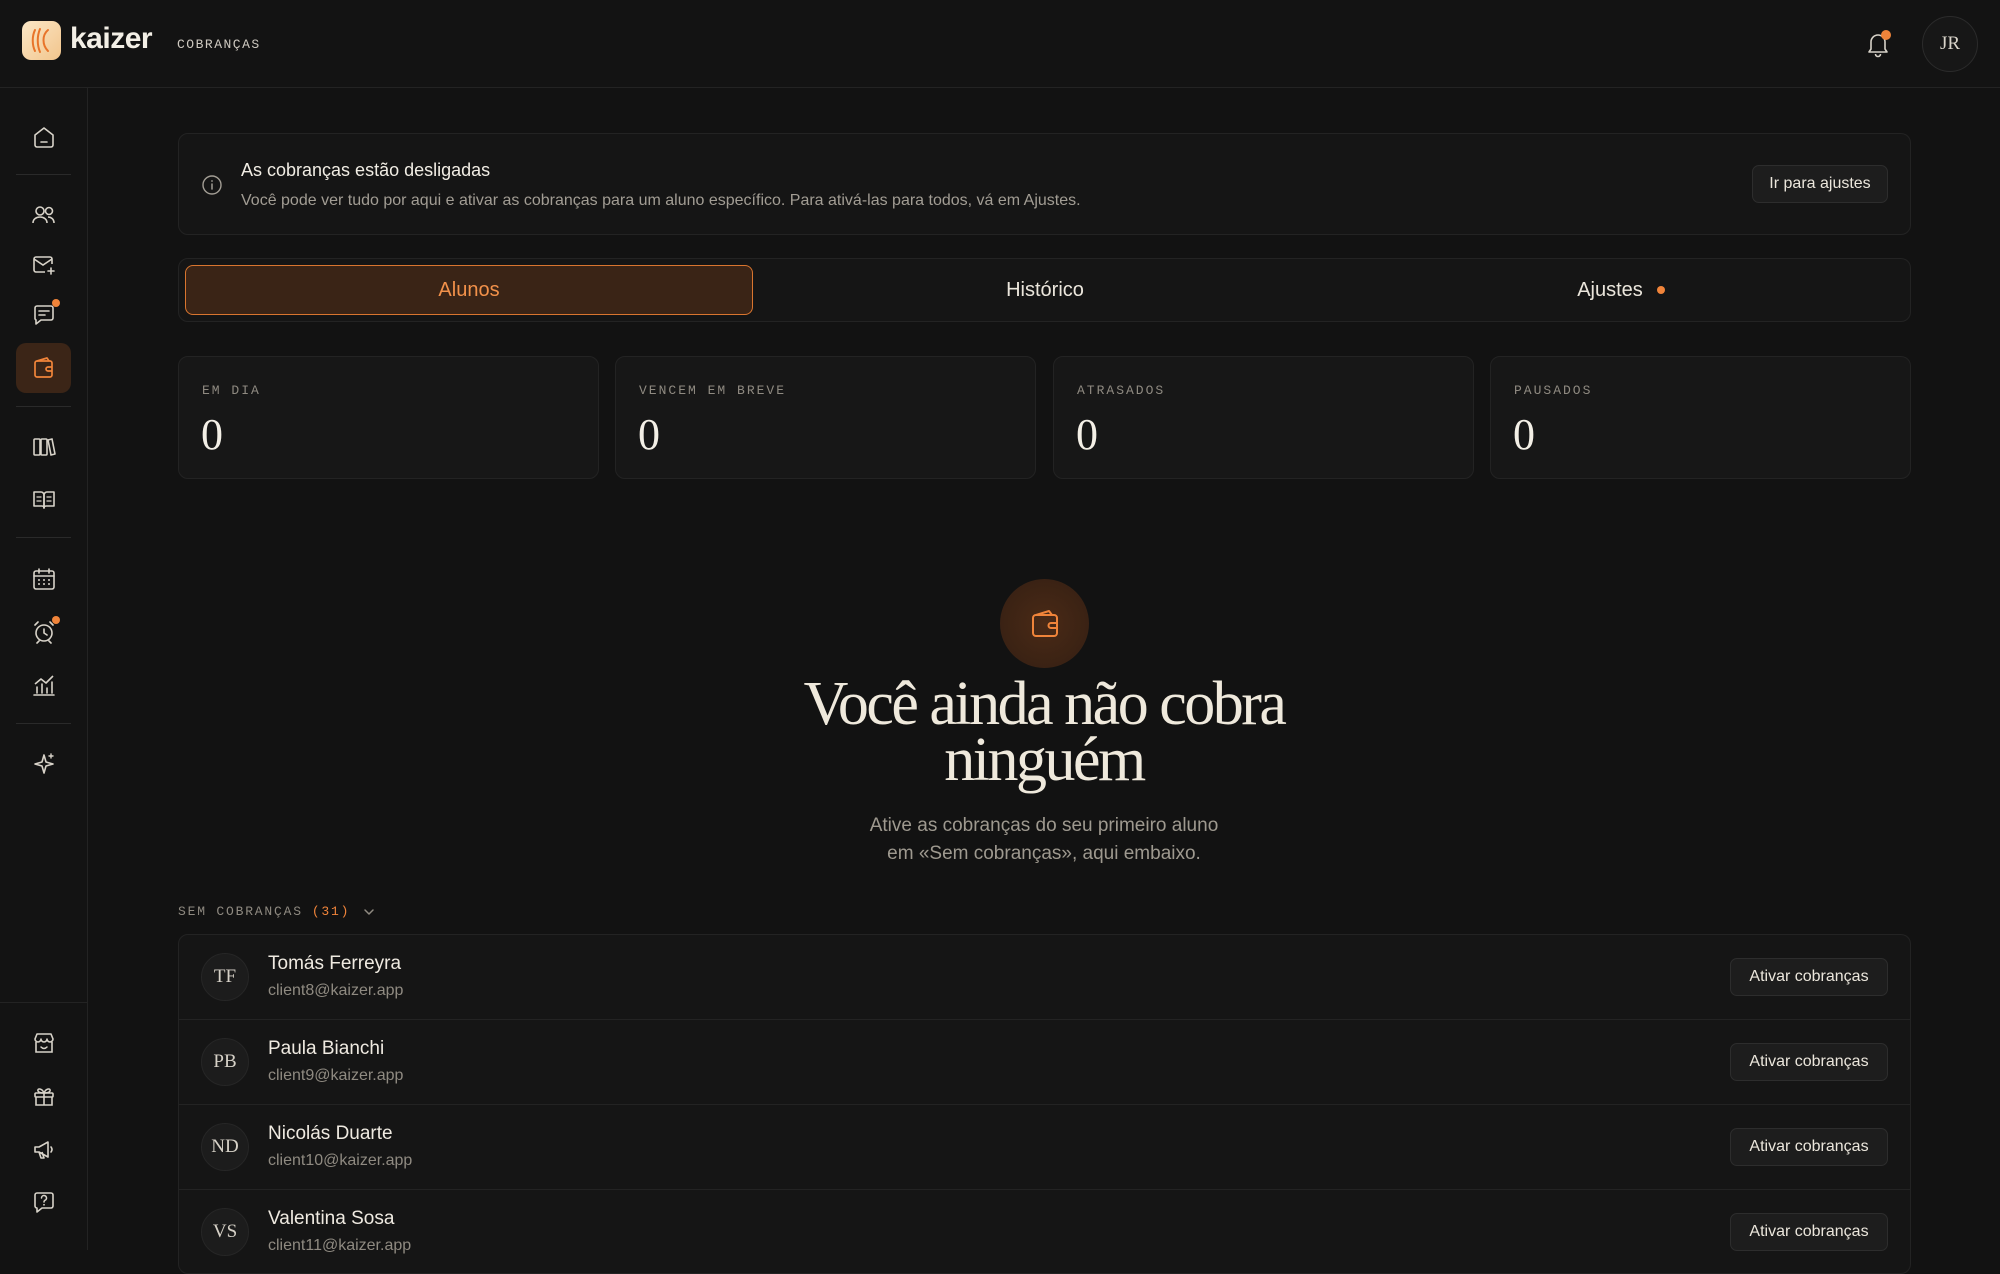  Describe the element at coordinates (825, 417) in the screenshot. I see `stat-card-due-soon: VENCEM EM BREVE 0` at that location.